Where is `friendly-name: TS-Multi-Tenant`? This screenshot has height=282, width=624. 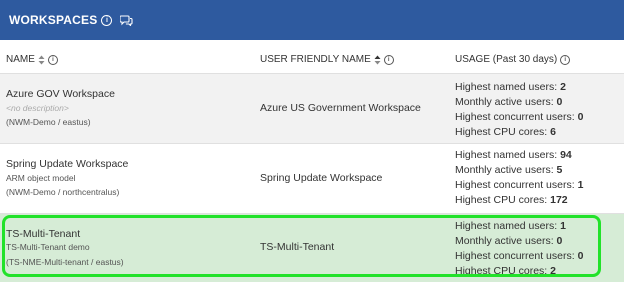 friendly-name: TS-Multi-Tenant is located at coordinates (297, 247).